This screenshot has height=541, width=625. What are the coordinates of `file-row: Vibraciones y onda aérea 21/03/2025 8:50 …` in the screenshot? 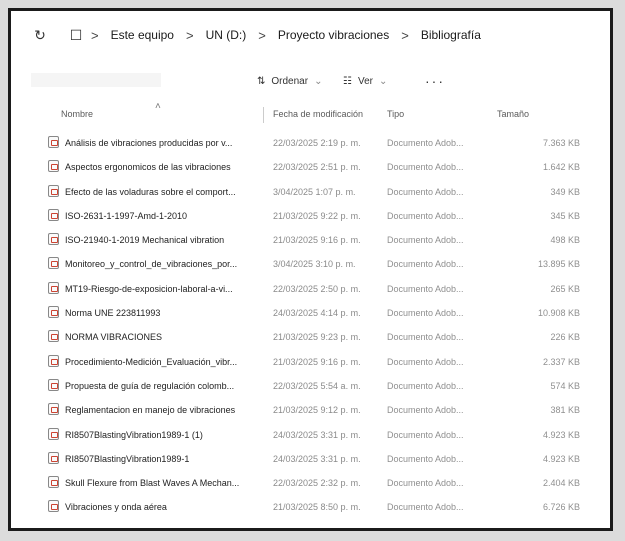 It's located at (310, 507).